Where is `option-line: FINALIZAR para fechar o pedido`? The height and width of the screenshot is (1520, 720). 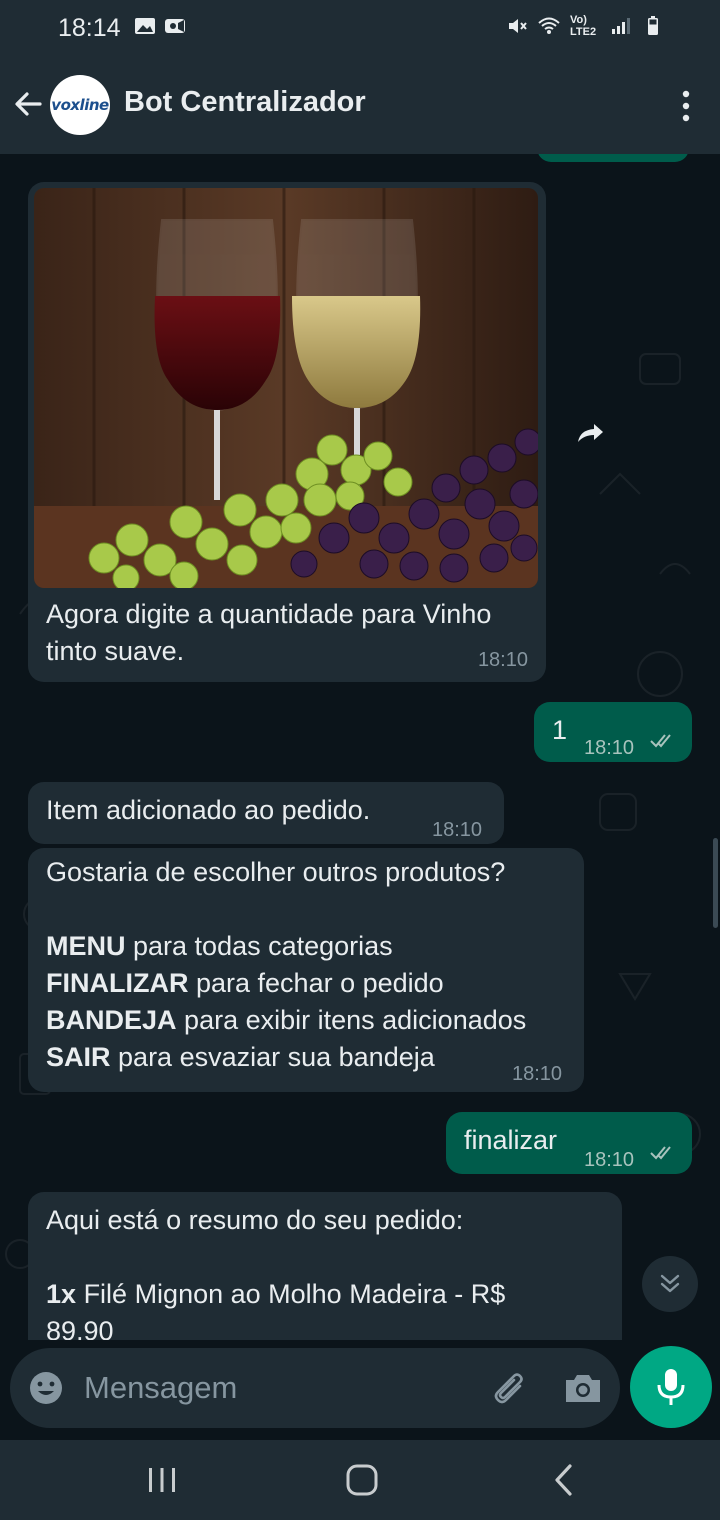 option-line: FINALIZAR para fechar o pedido is located at coordinates (245, 983).